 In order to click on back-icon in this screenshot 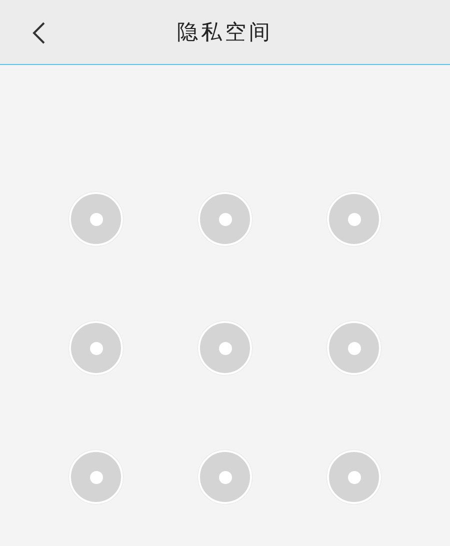, I will do `click(39, 33)`.